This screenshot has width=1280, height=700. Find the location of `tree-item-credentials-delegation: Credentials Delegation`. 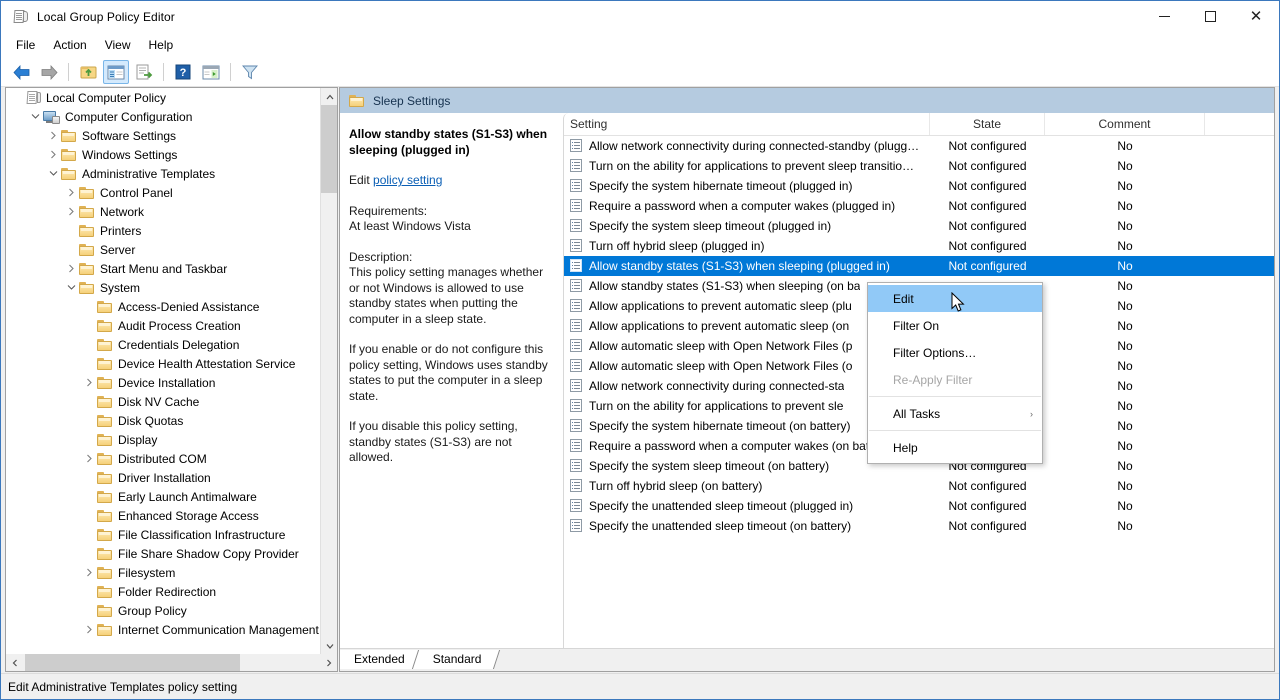

tree-item-credentials-delegation: Credentials Delegation is located at coordinates (163, 344).